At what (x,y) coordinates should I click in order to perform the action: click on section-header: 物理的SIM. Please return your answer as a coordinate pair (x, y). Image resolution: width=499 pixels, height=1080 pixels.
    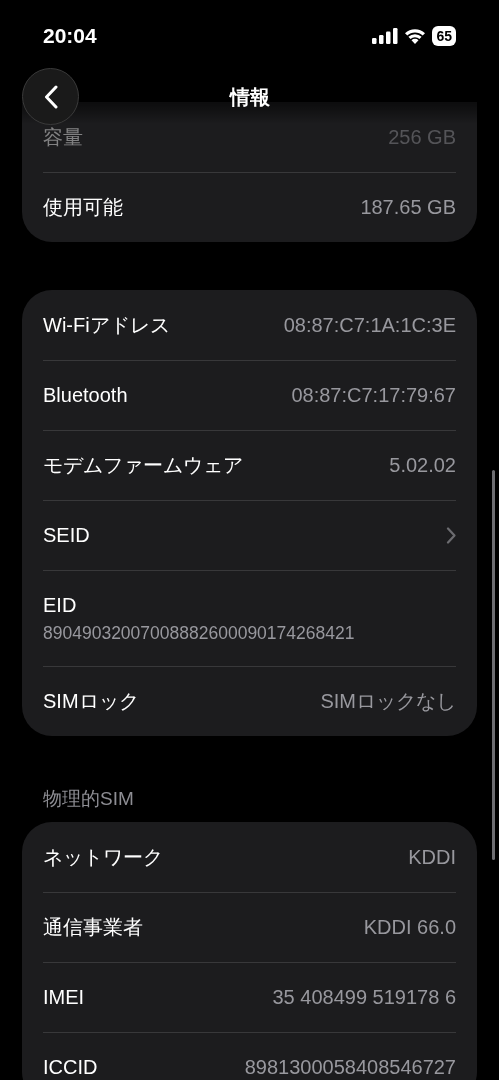
    Looking at the image, I should click on (88, 799).